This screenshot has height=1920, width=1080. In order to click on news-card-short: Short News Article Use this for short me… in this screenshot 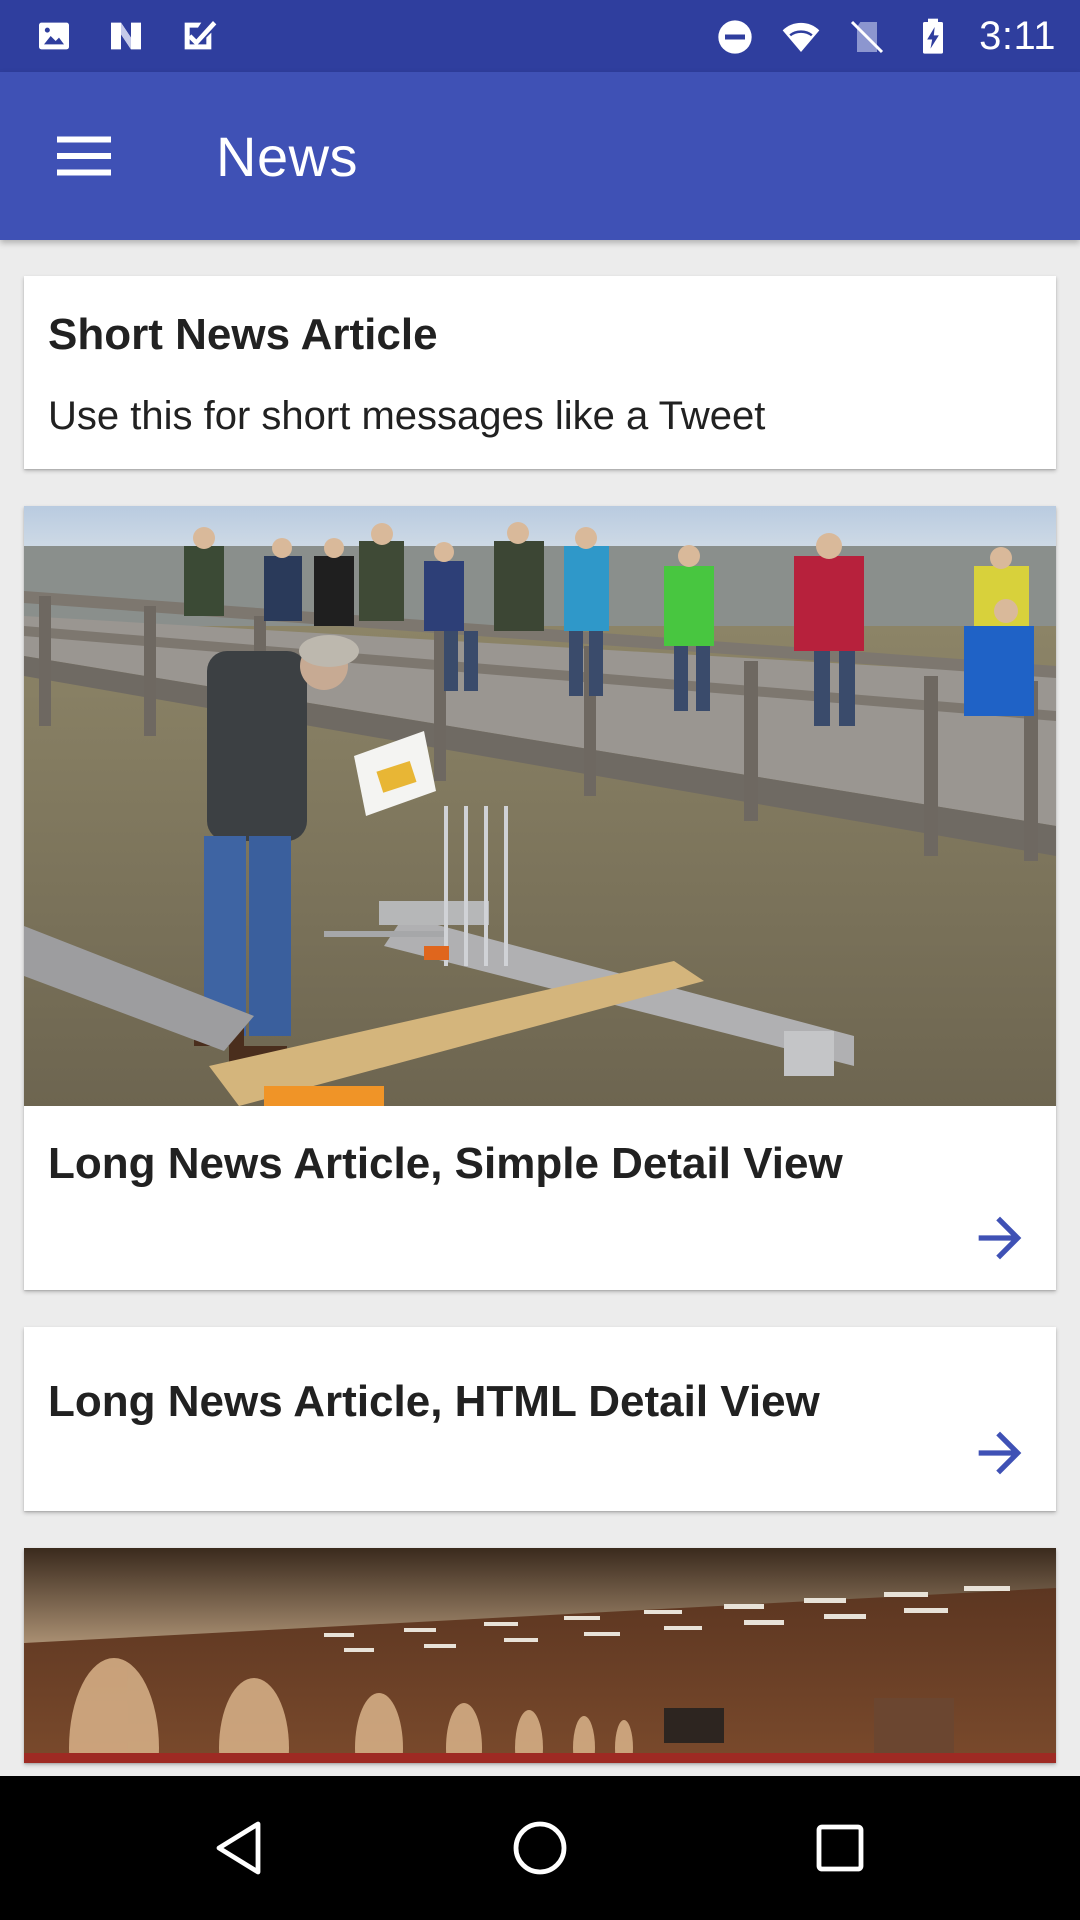, I will do `click(540, 372)`.